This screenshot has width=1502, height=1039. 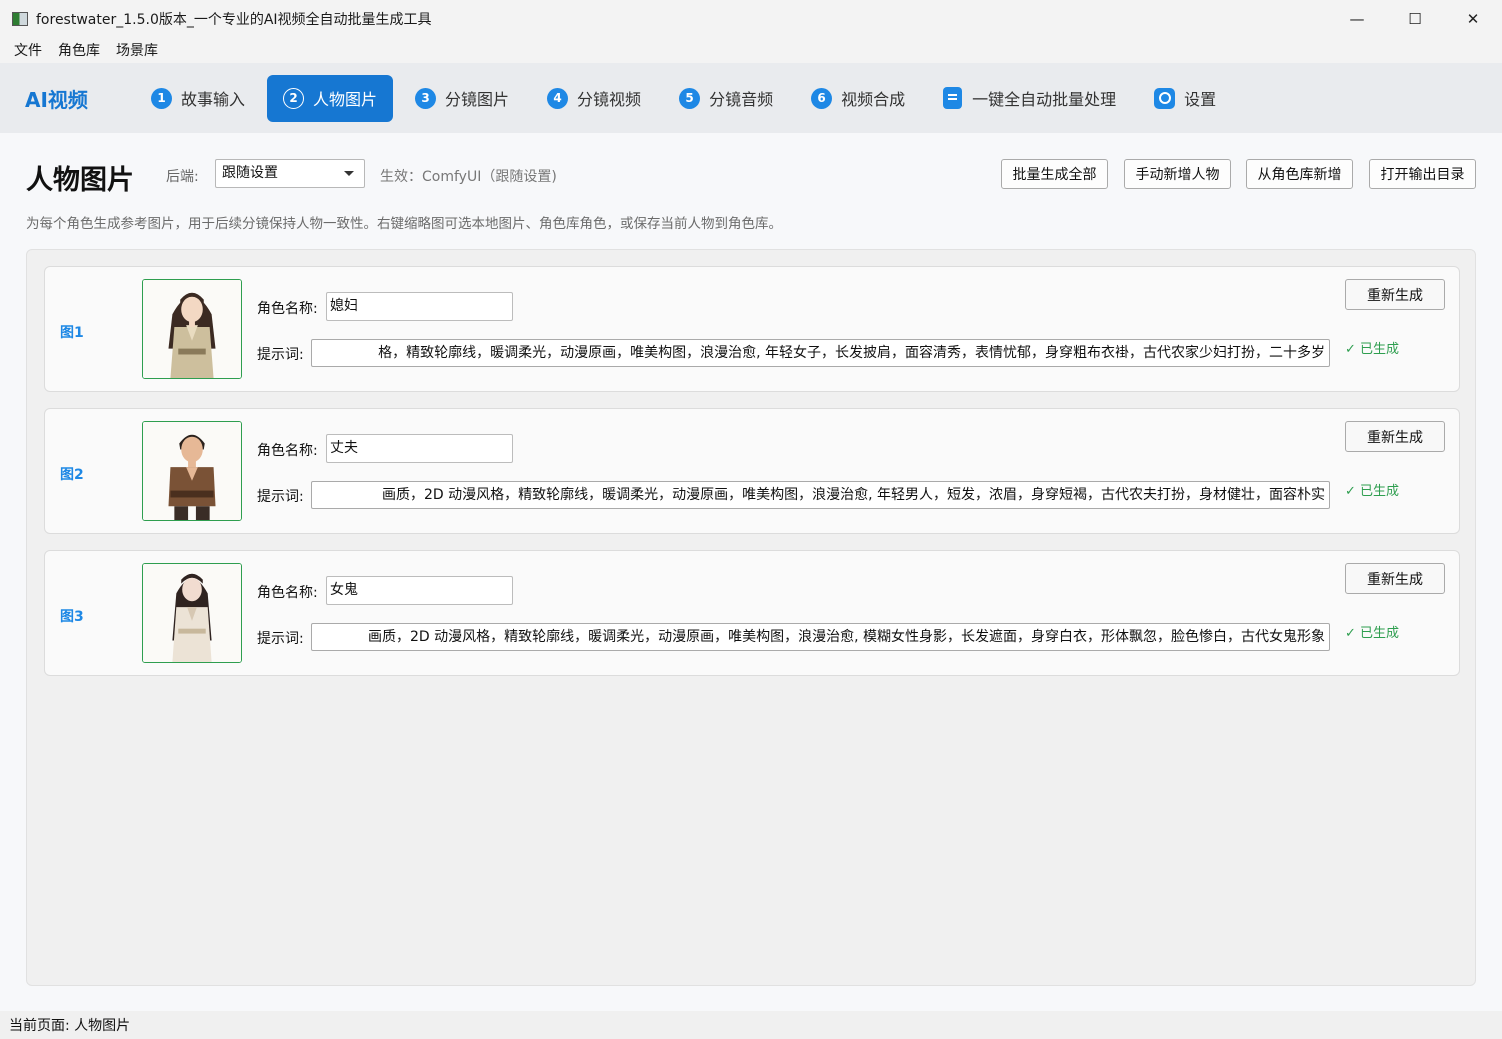 What do you see at coordinates (953, 98) in the screenshot?
I see `document-icon` at bounding box center [953, 98].